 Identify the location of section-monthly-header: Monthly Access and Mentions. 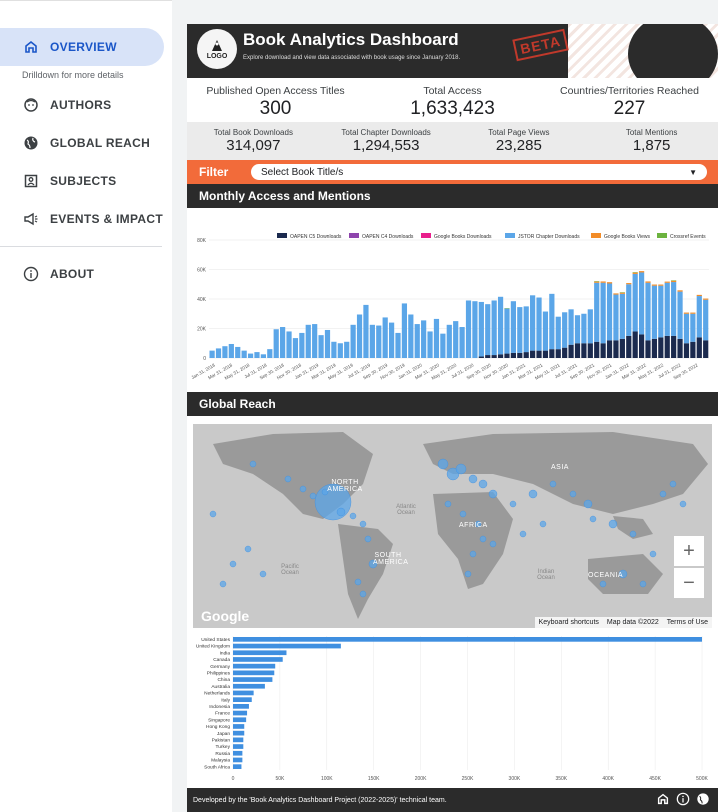
(452, 196).